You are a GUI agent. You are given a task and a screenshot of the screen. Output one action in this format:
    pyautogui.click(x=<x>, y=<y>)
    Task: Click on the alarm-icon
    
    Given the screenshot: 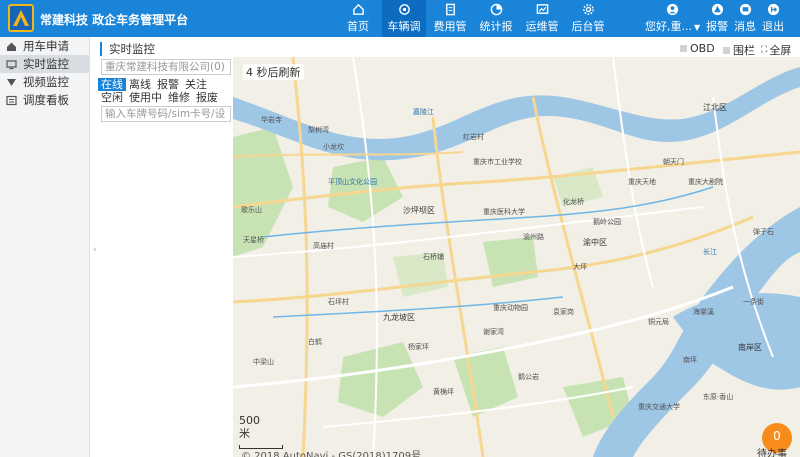 What is the action you would take?
    pyautogui.click(x=717, y=9)
    